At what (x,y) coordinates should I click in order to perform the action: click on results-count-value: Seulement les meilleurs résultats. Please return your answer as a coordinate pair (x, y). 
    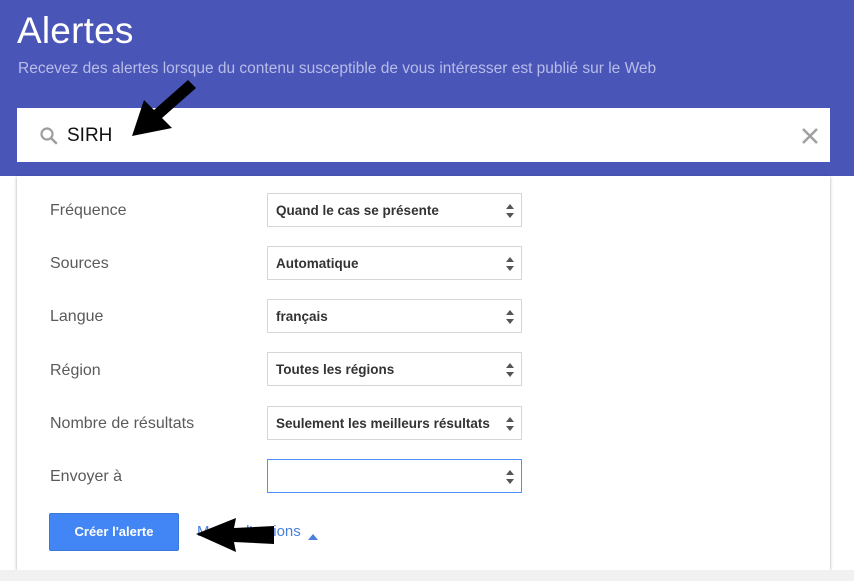
    Looking at the image, I should click on (383, 423).